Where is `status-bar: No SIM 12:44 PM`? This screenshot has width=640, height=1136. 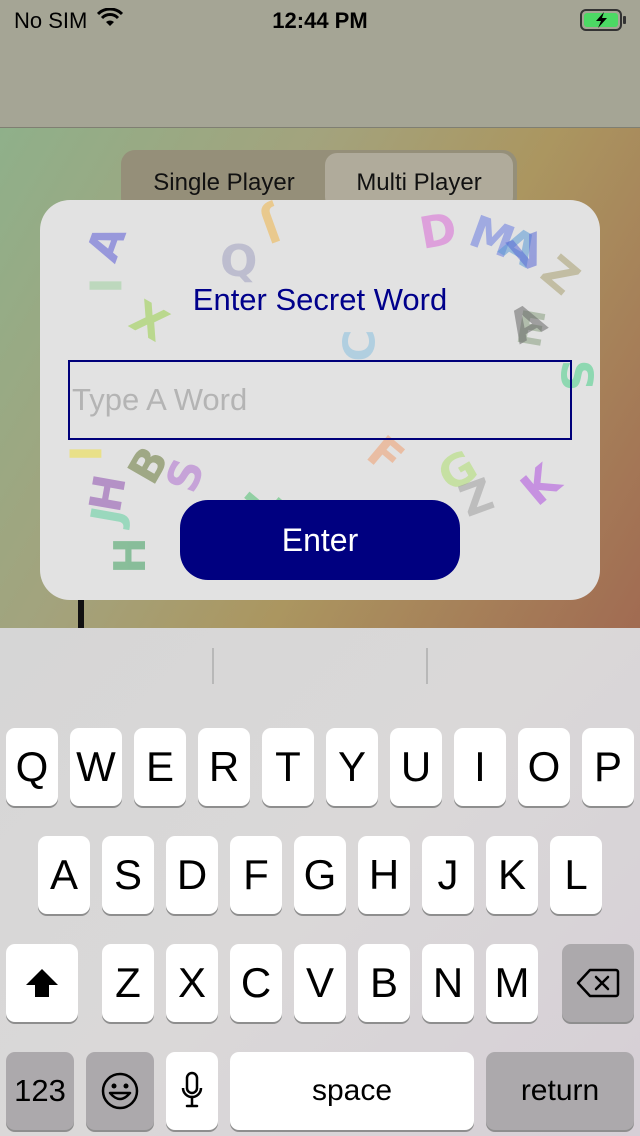 status-bar: No SIM 12:44 PM is located at coordinates (320, 20).